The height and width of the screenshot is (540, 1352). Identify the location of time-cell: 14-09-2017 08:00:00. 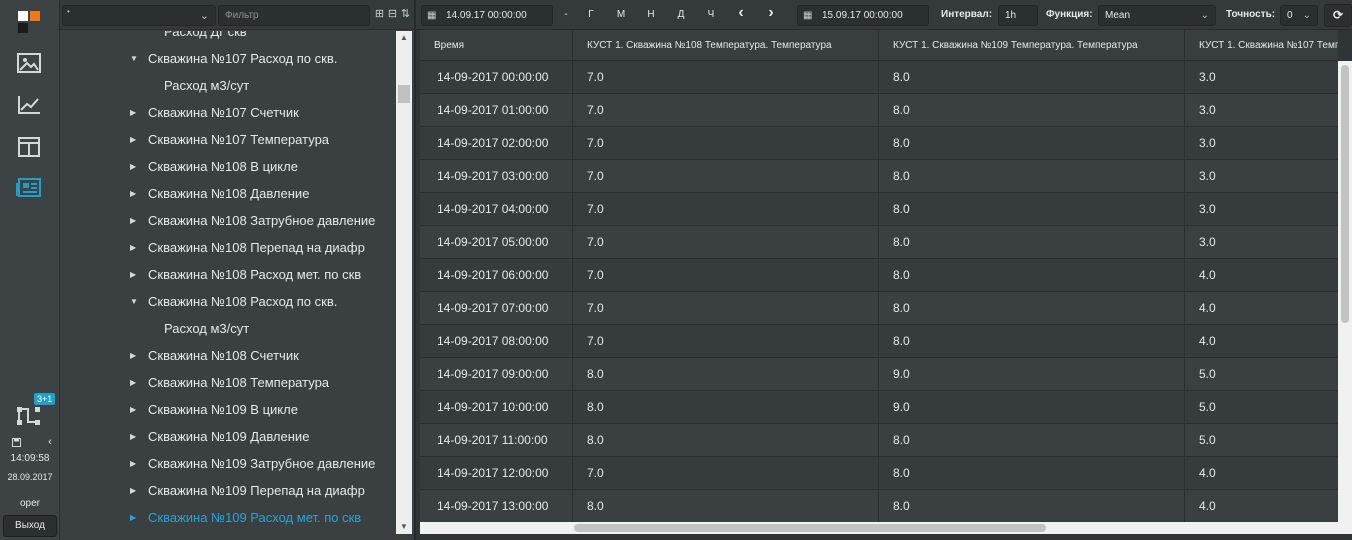
(496, 341).